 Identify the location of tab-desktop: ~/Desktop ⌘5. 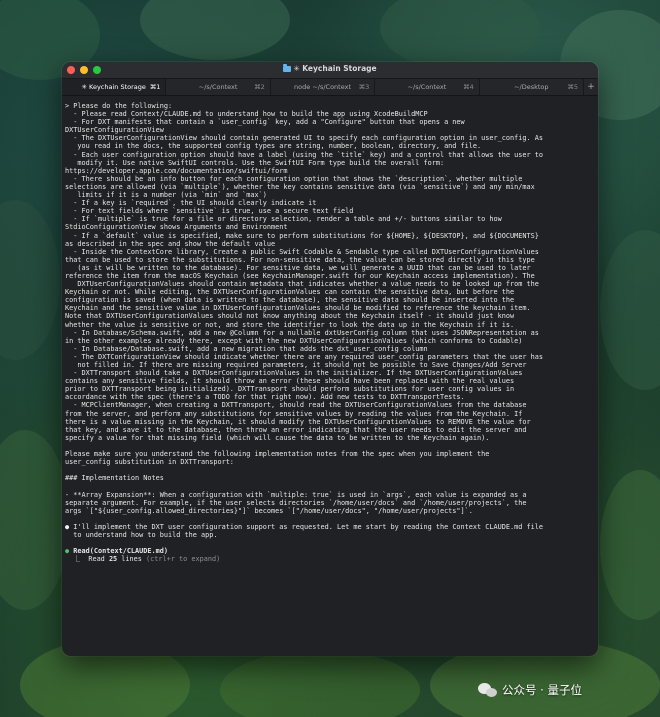
(532, 87).